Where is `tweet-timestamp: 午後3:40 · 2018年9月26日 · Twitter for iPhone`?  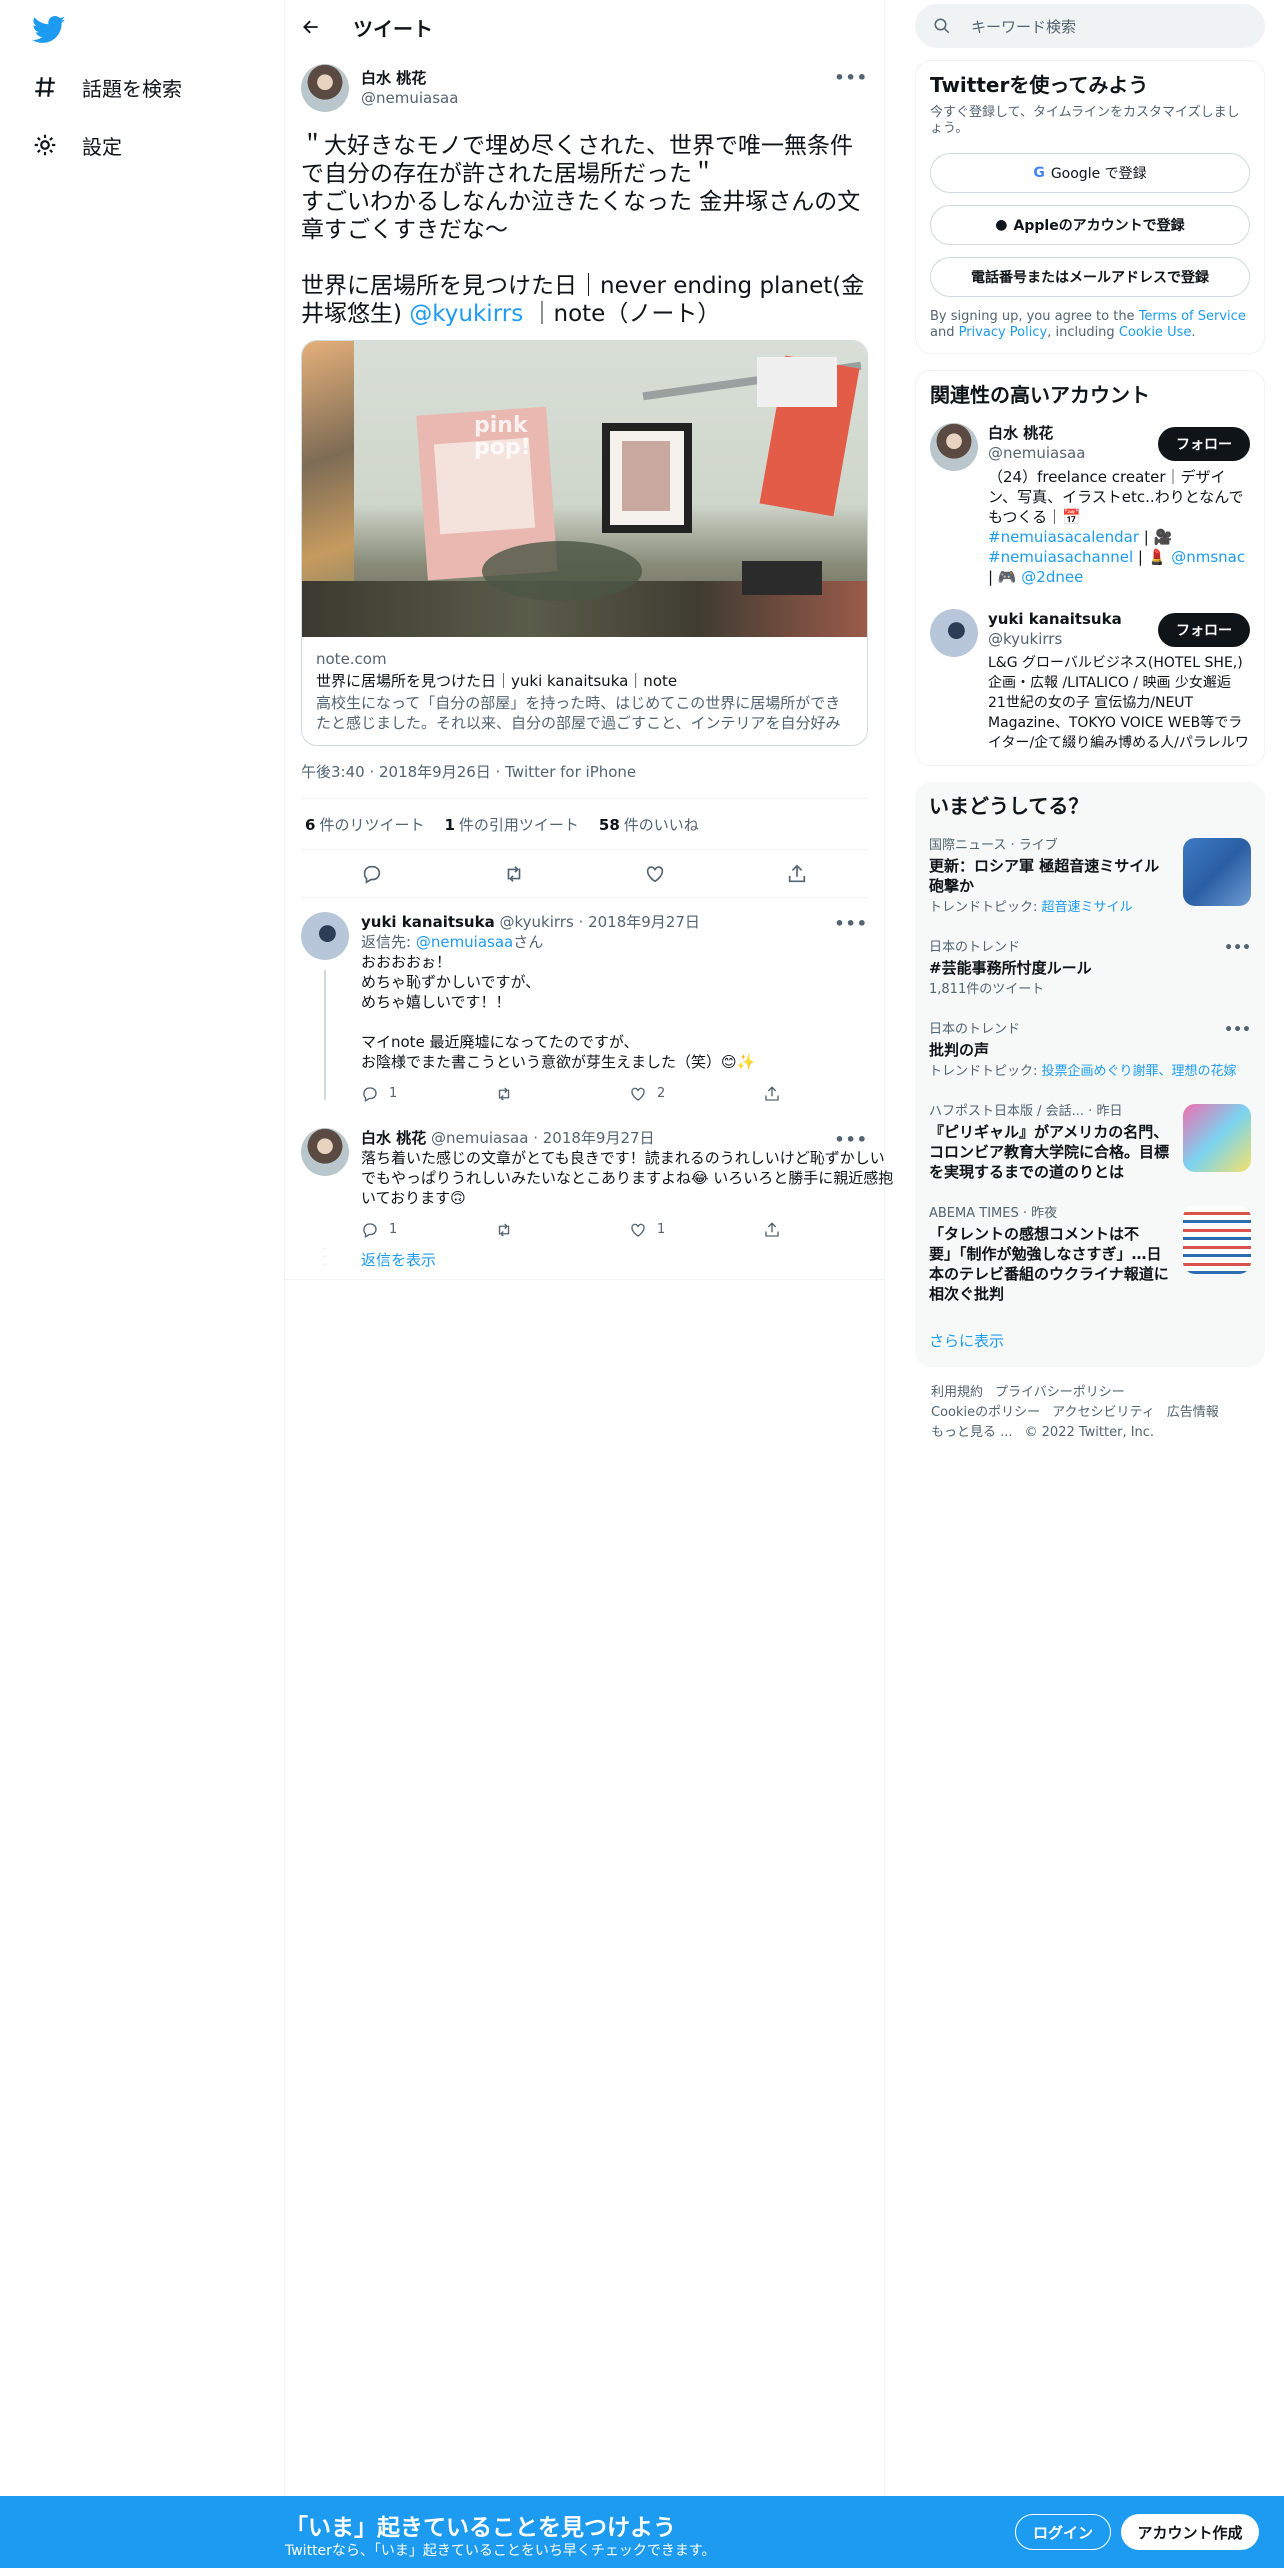
tweet-timestamp: 午後3:40 · 2018年9月26日 · Twitter for iPhone is located at coordinates (584, 780).